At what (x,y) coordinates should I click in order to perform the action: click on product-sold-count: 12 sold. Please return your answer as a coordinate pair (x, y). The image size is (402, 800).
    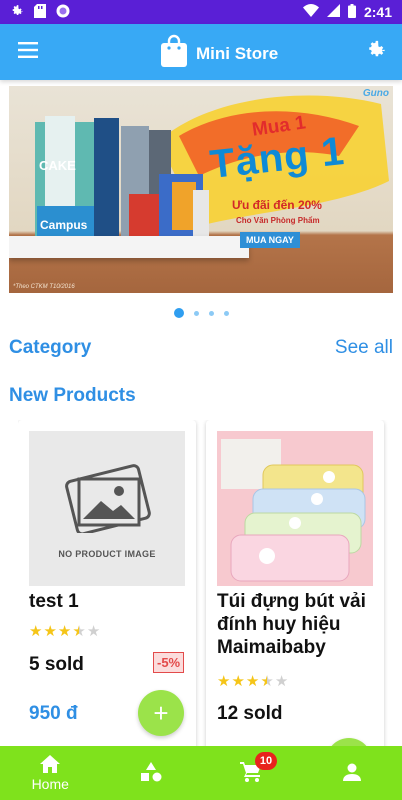
    Looking at the image, I should click on (250, 713).